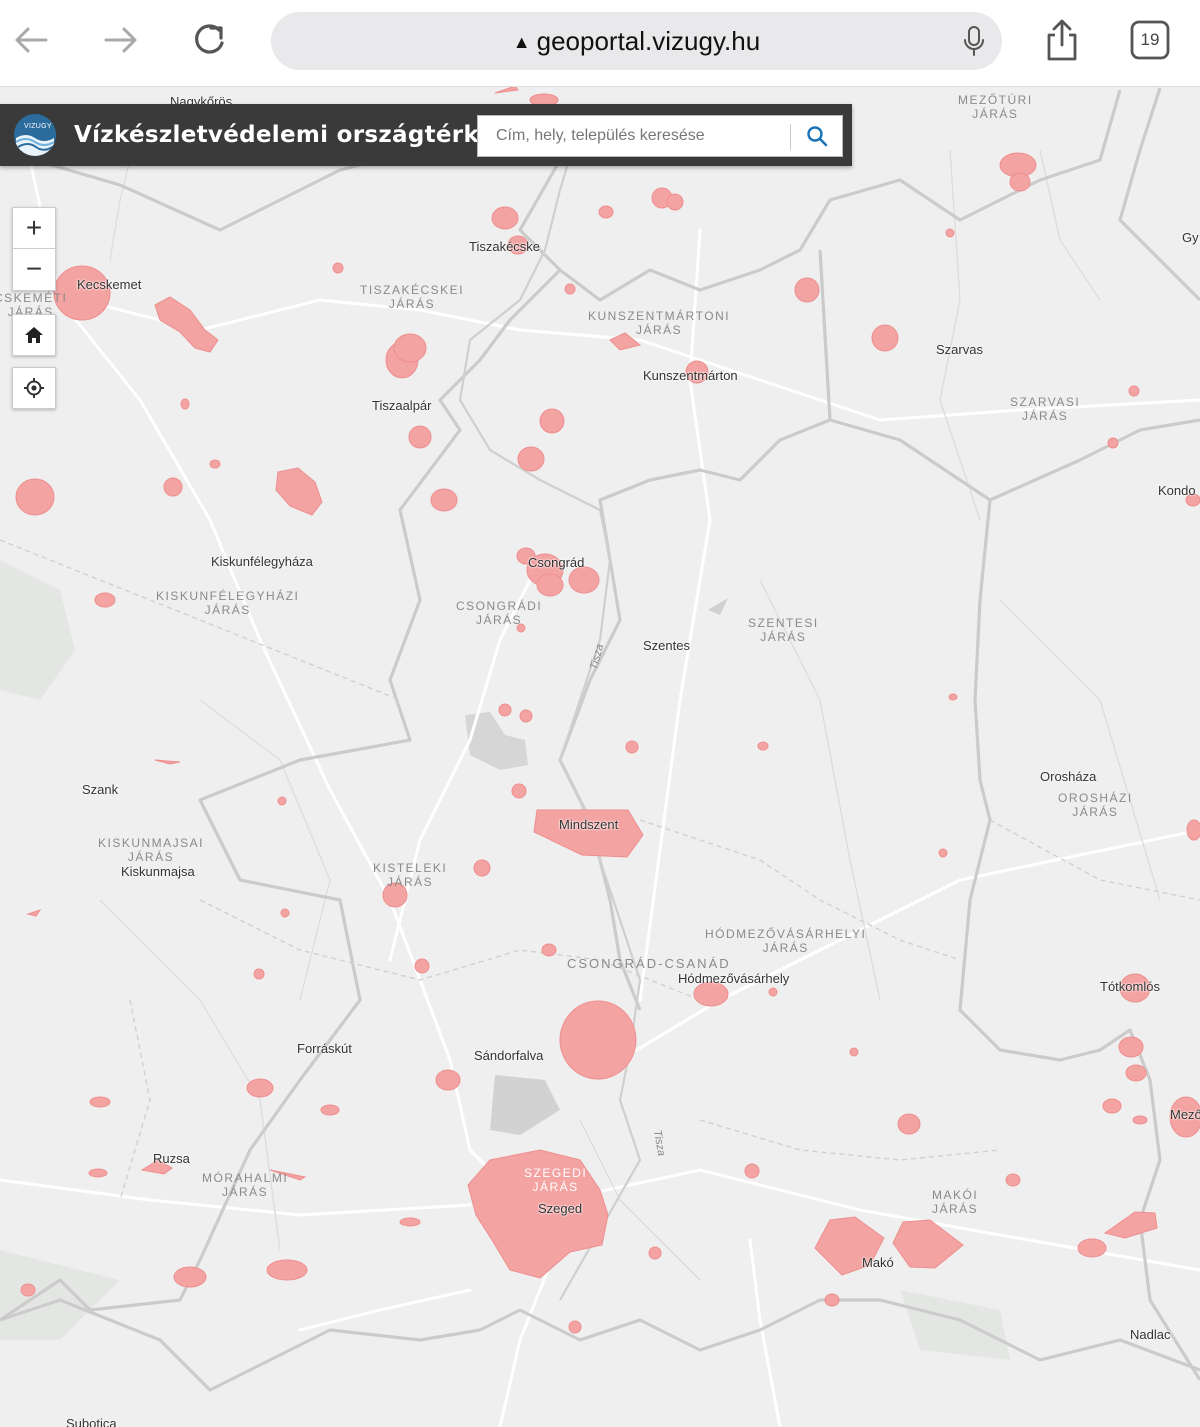 Image resolution: width=1200 pixels, height=1427 pixels. I want to click on place-label: Szentes, so click(666, 645).